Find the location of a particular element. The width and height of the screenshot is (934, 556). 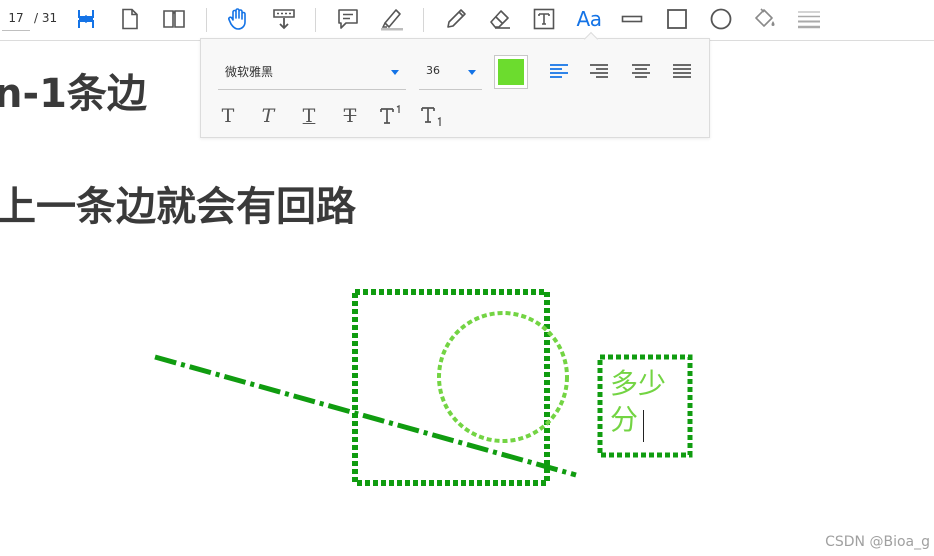

subscript-icon is located at coordinates (431, 116).